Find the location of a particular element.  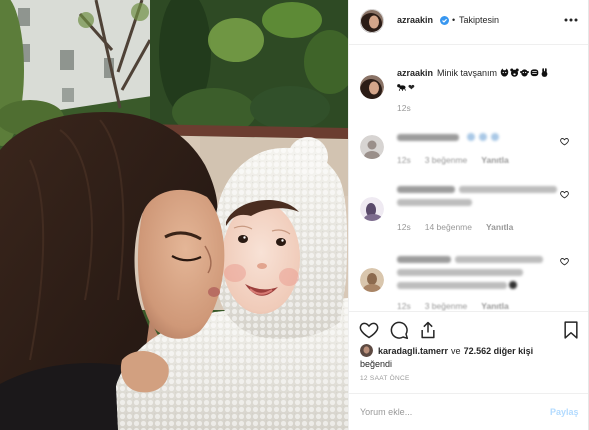

post-caption: azraakin Minik tavşanım ❤ is located at coordinates (489, 80).